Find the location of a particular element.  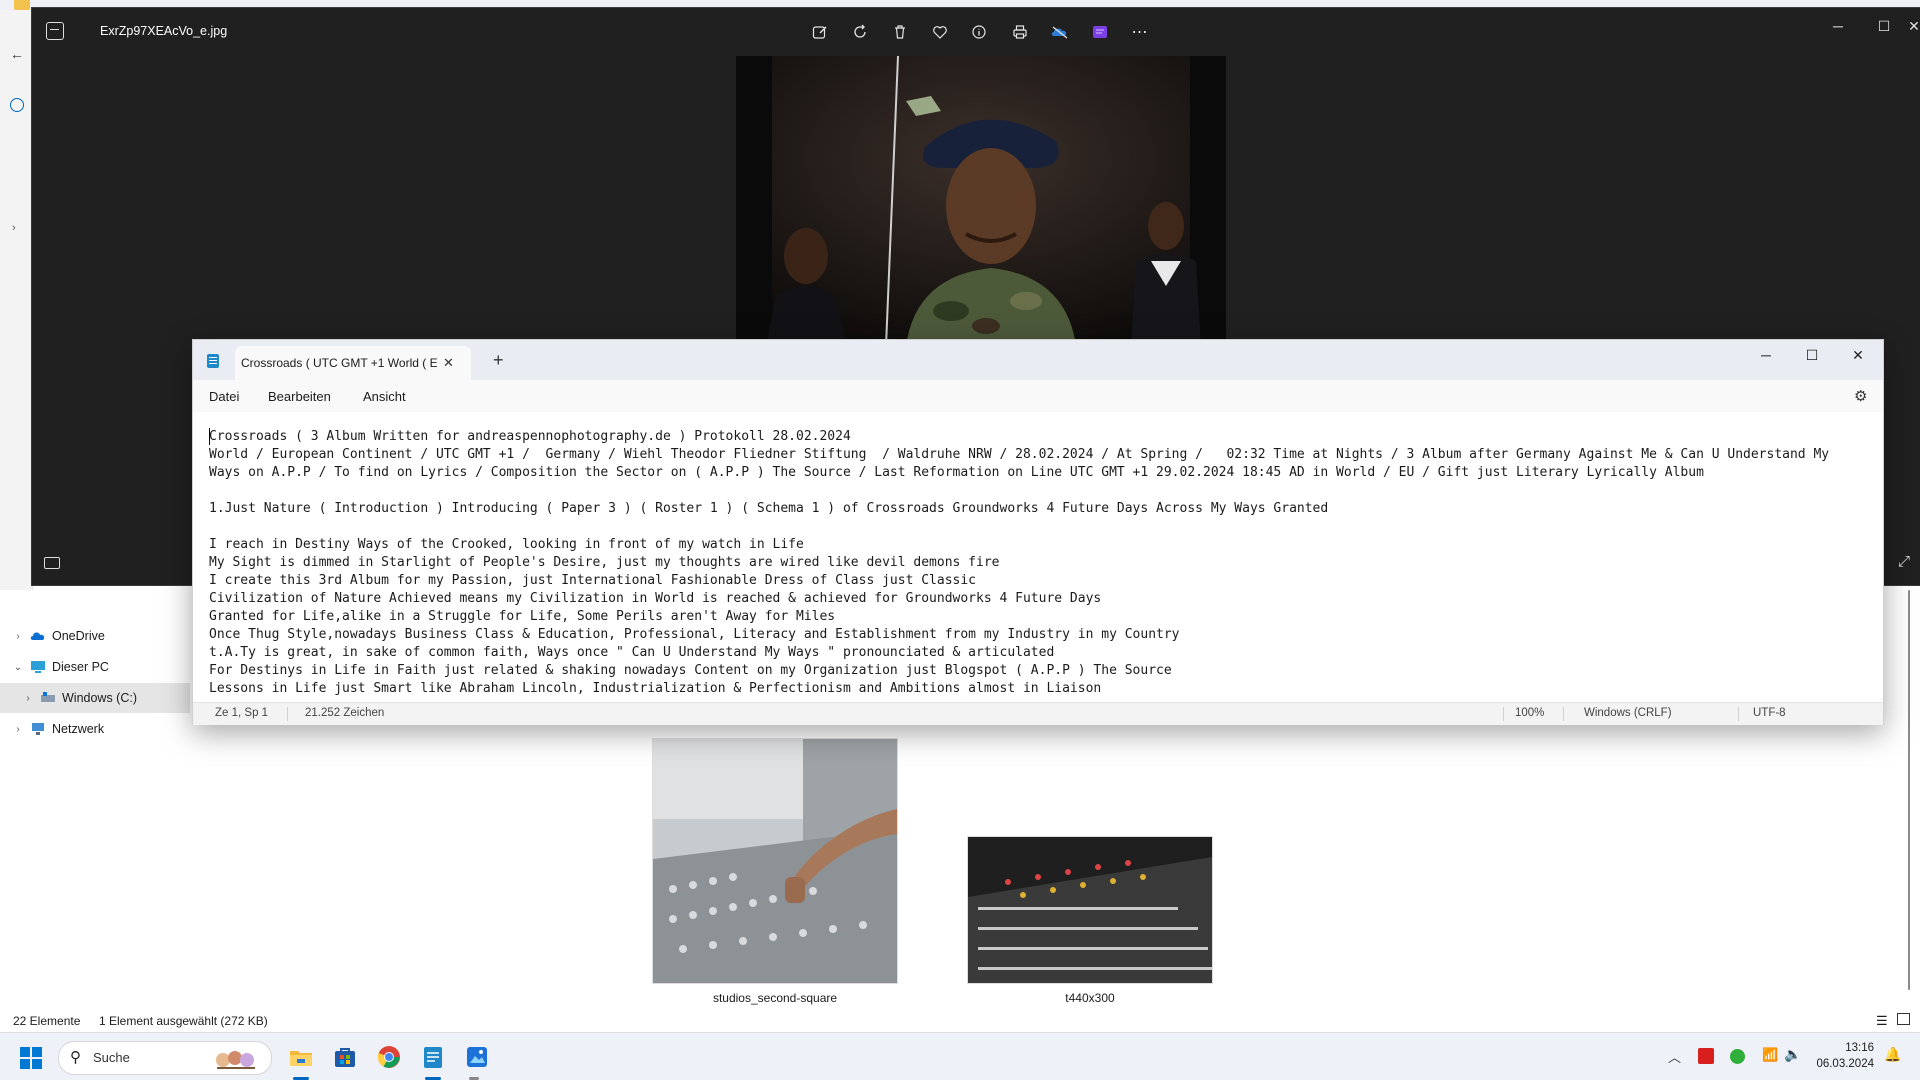

file-explorer-icon is located at coordinates (301, 1057).